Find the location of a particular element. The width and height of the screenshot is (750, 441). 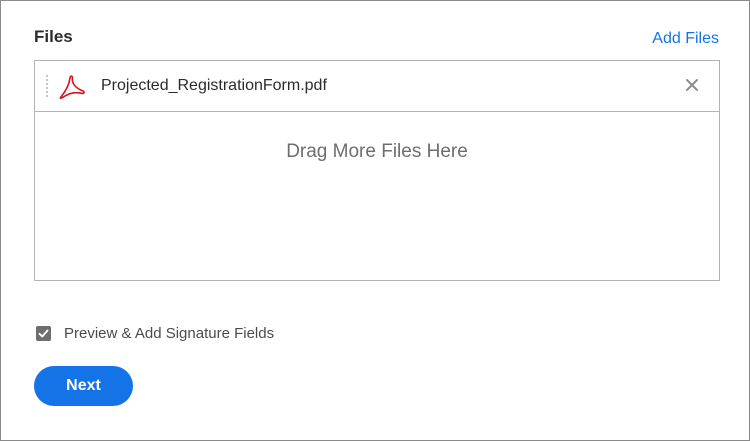

file-row: Projected_RegistrationForm.pdf is located at coordinates (377, 86).